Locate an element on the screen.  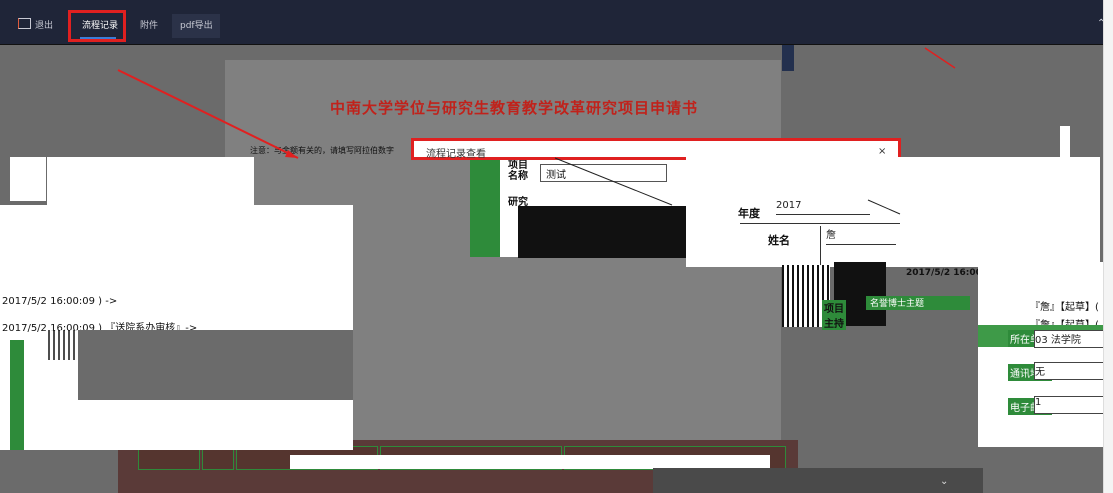
log-line: 『詹』【起草】( is located at coordinates (1064, 307).